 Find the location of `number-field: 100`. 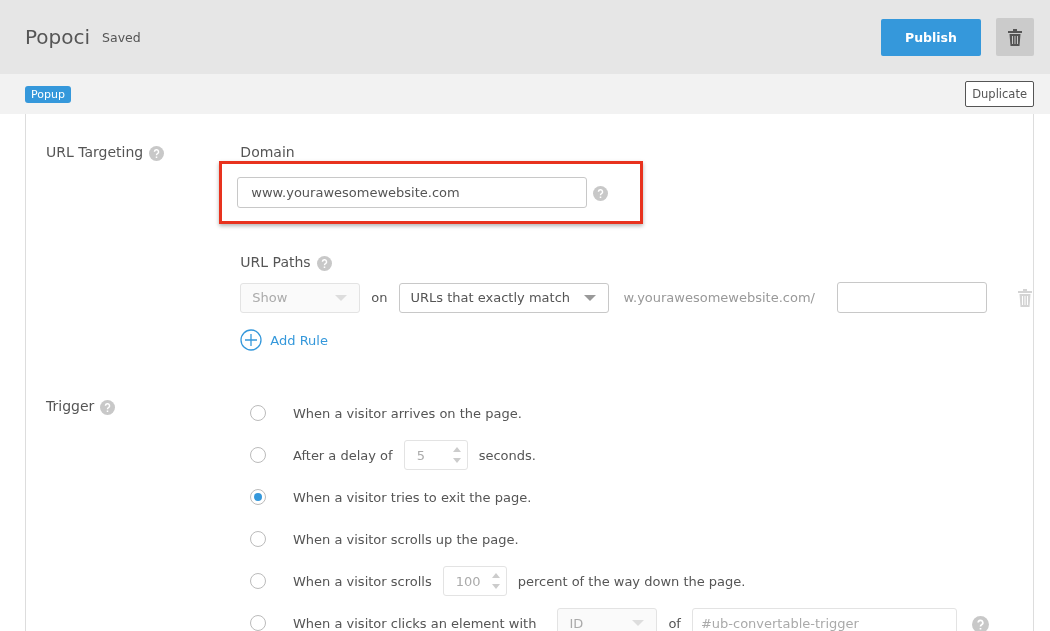

number-field: 100 is located at coordinates (474, 581).